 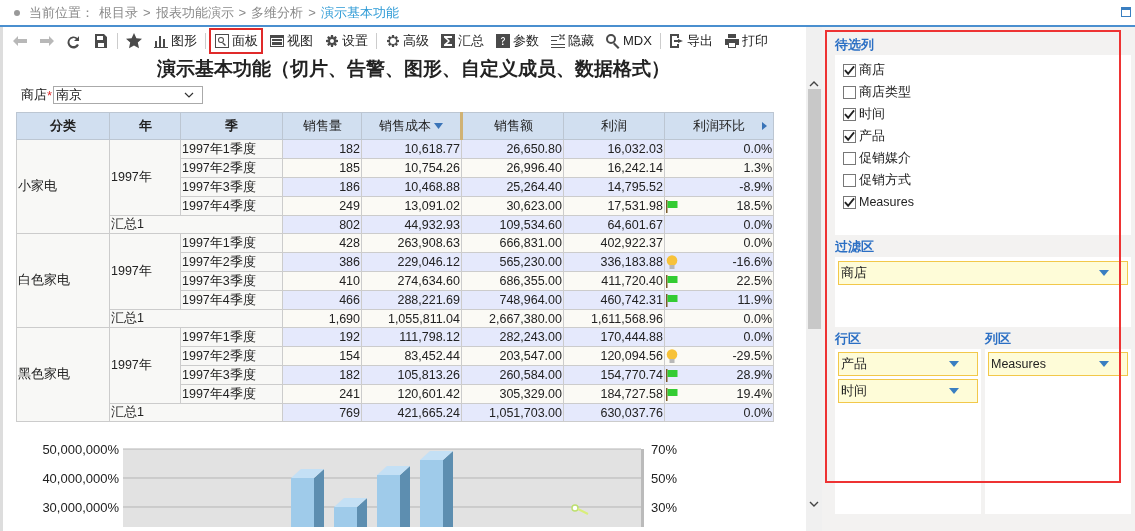 I want to click on field-checkbox: 促销媒介, so click(x=983, y=158).